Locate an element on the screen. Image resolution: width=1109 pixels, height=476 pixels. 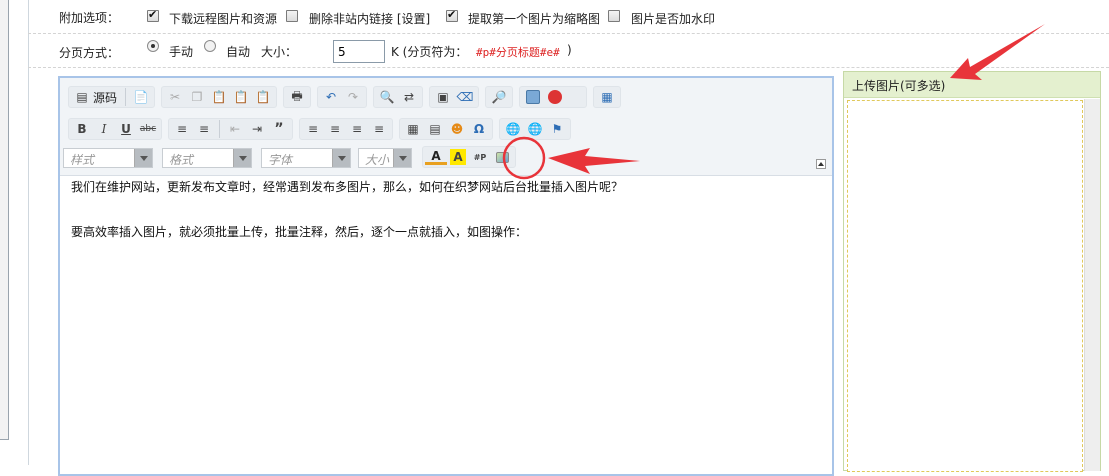
remove-external-links-checkbox is located at coordinates (292, 16).